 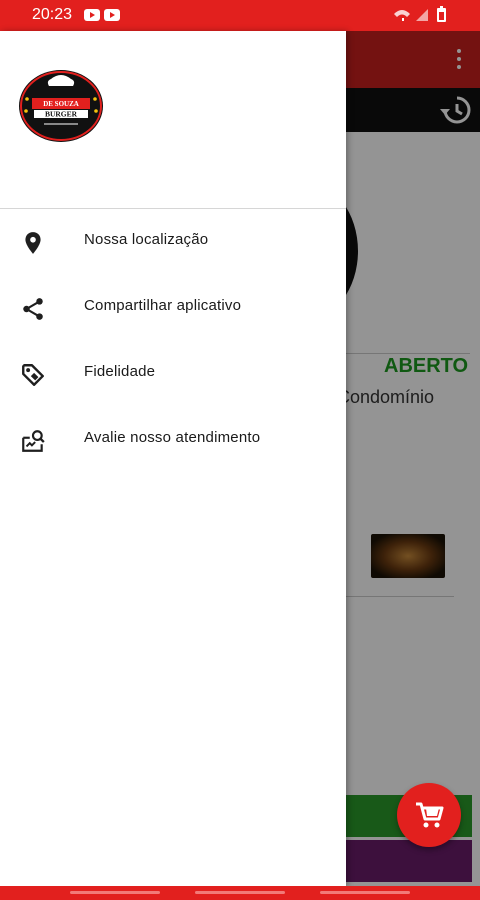 I want to click on svg-text: DE SOUZA, so click(x=61, y=104).